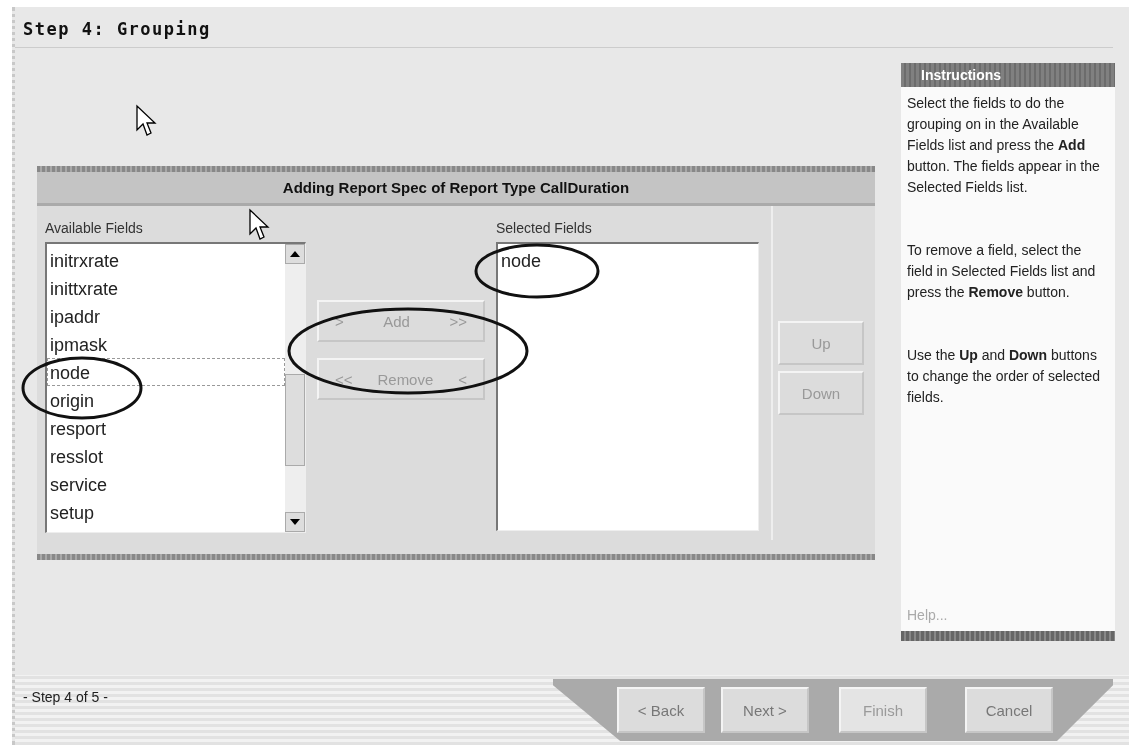 This screenshot has height=745, width=1129. Describe the element at coordinates (166, 456) in the screenshot. I see `field-item: resslot` at that location.